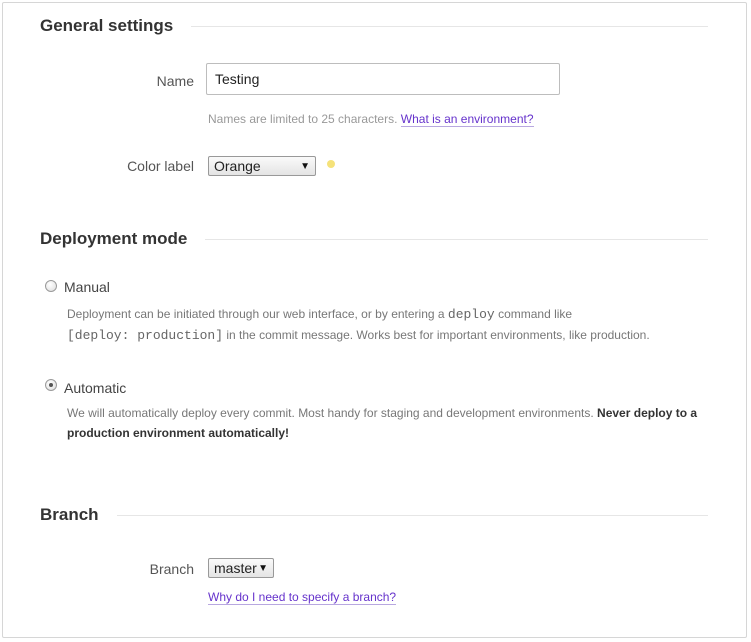  I want to click on branch-heading: Branch, so click(374, 515).